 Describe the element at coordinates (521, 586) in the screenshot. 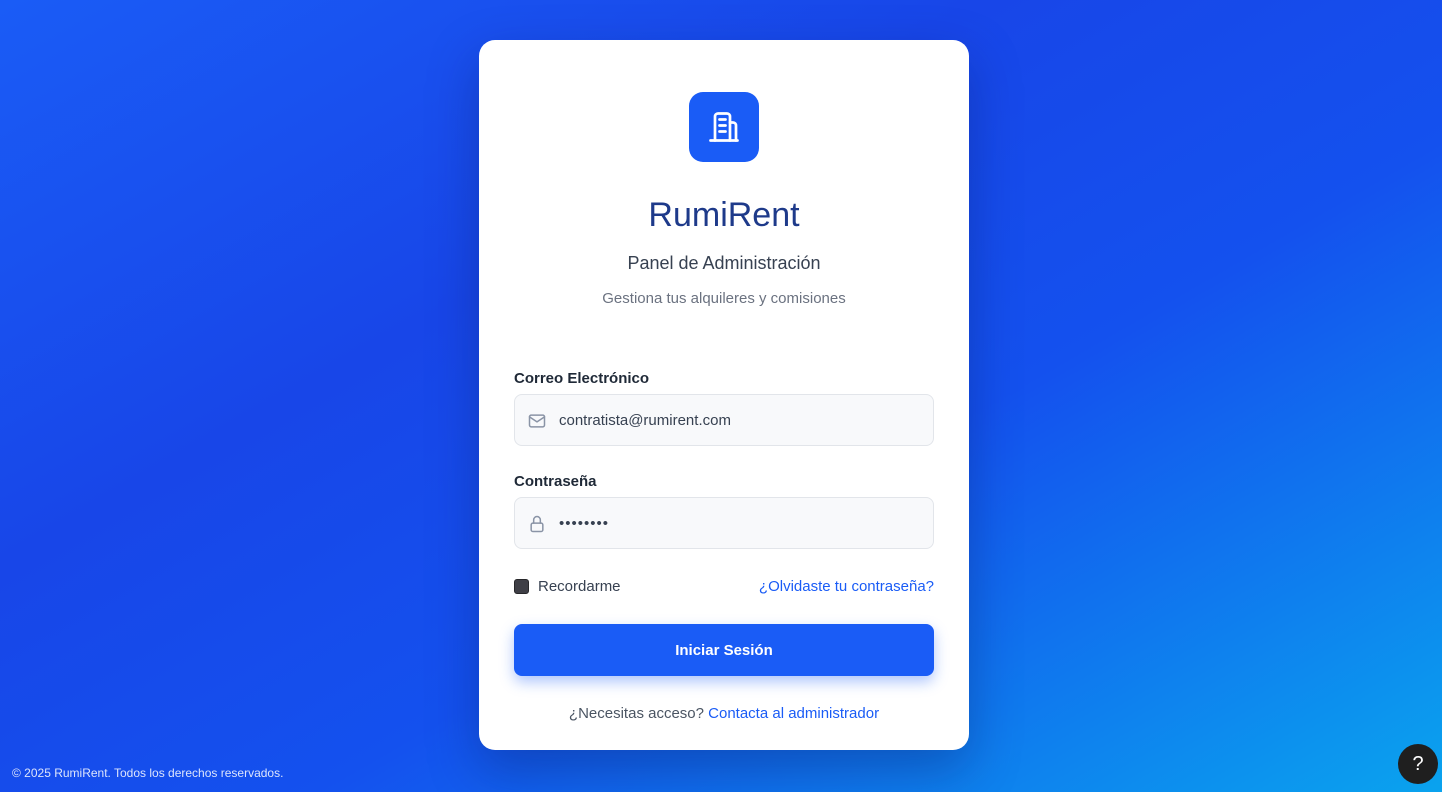

I see `remember-checkbox` at that location.